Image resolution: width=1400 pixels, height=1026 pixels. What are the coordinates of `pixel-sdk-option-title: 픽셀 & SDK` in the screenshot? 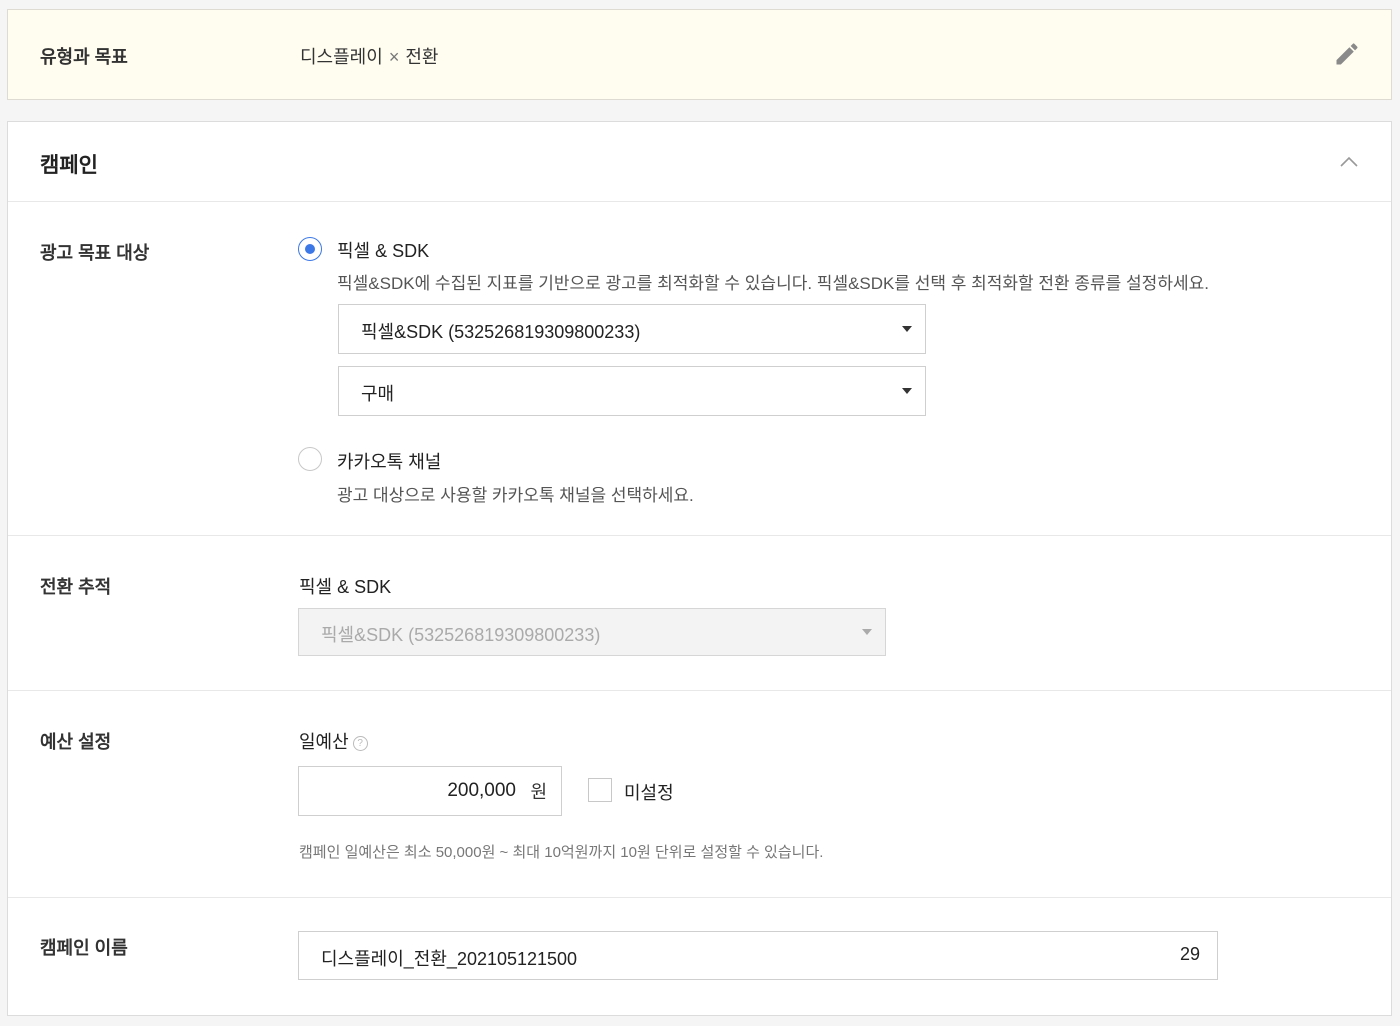 It's located at (383, 250).